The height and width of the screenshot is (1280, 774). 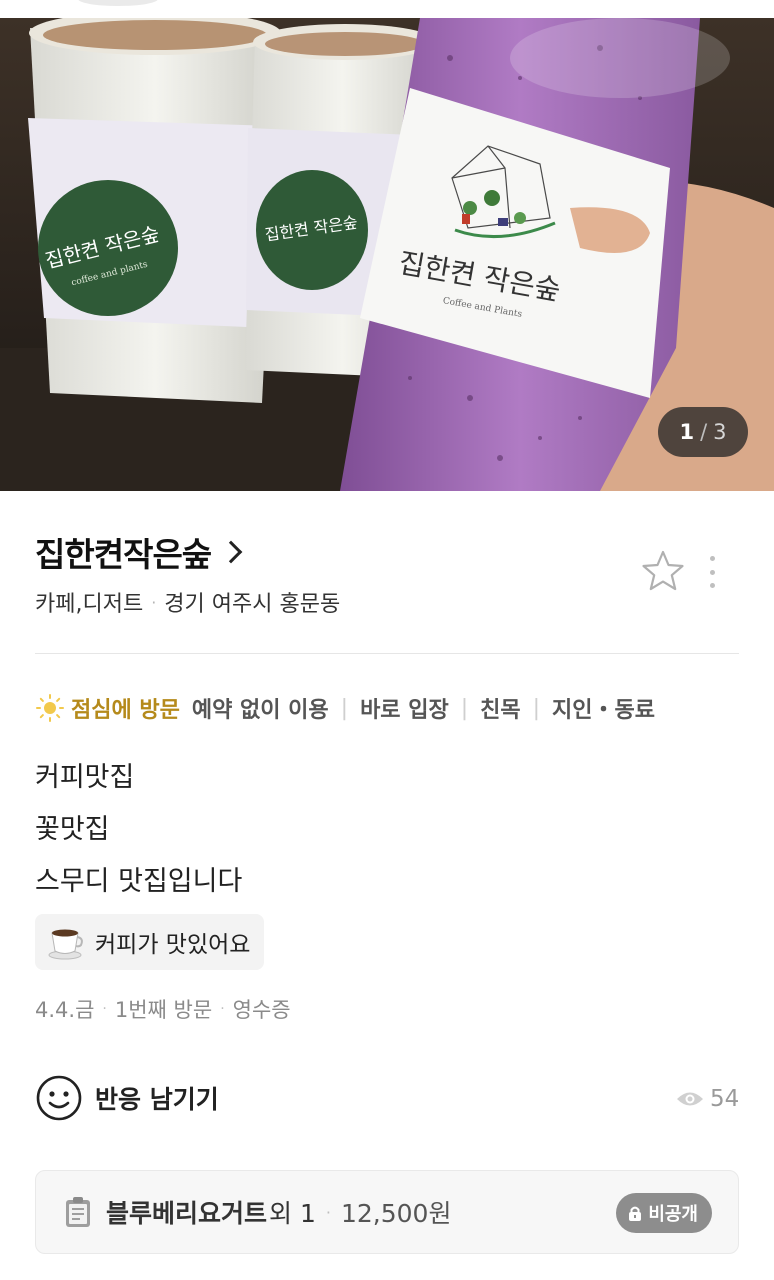 What do you see at coordinates (387, 653) in the screenshot?
I see `divider` at bounding box center [387, 653].